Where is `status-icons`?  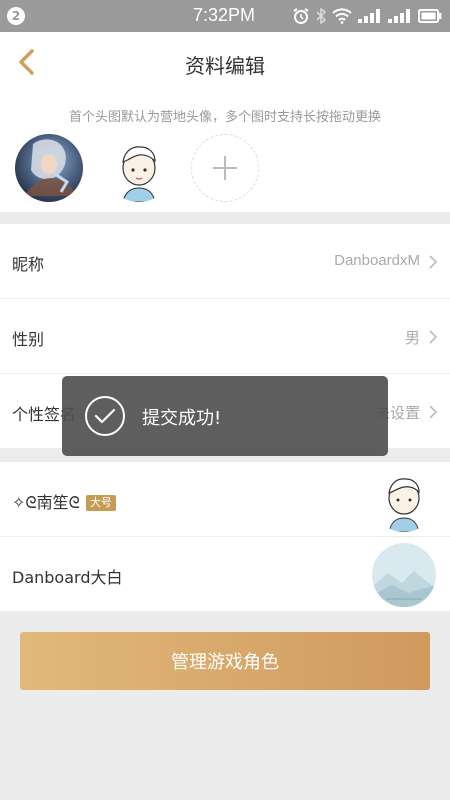 status-icons is located at coordinates (367, 16).